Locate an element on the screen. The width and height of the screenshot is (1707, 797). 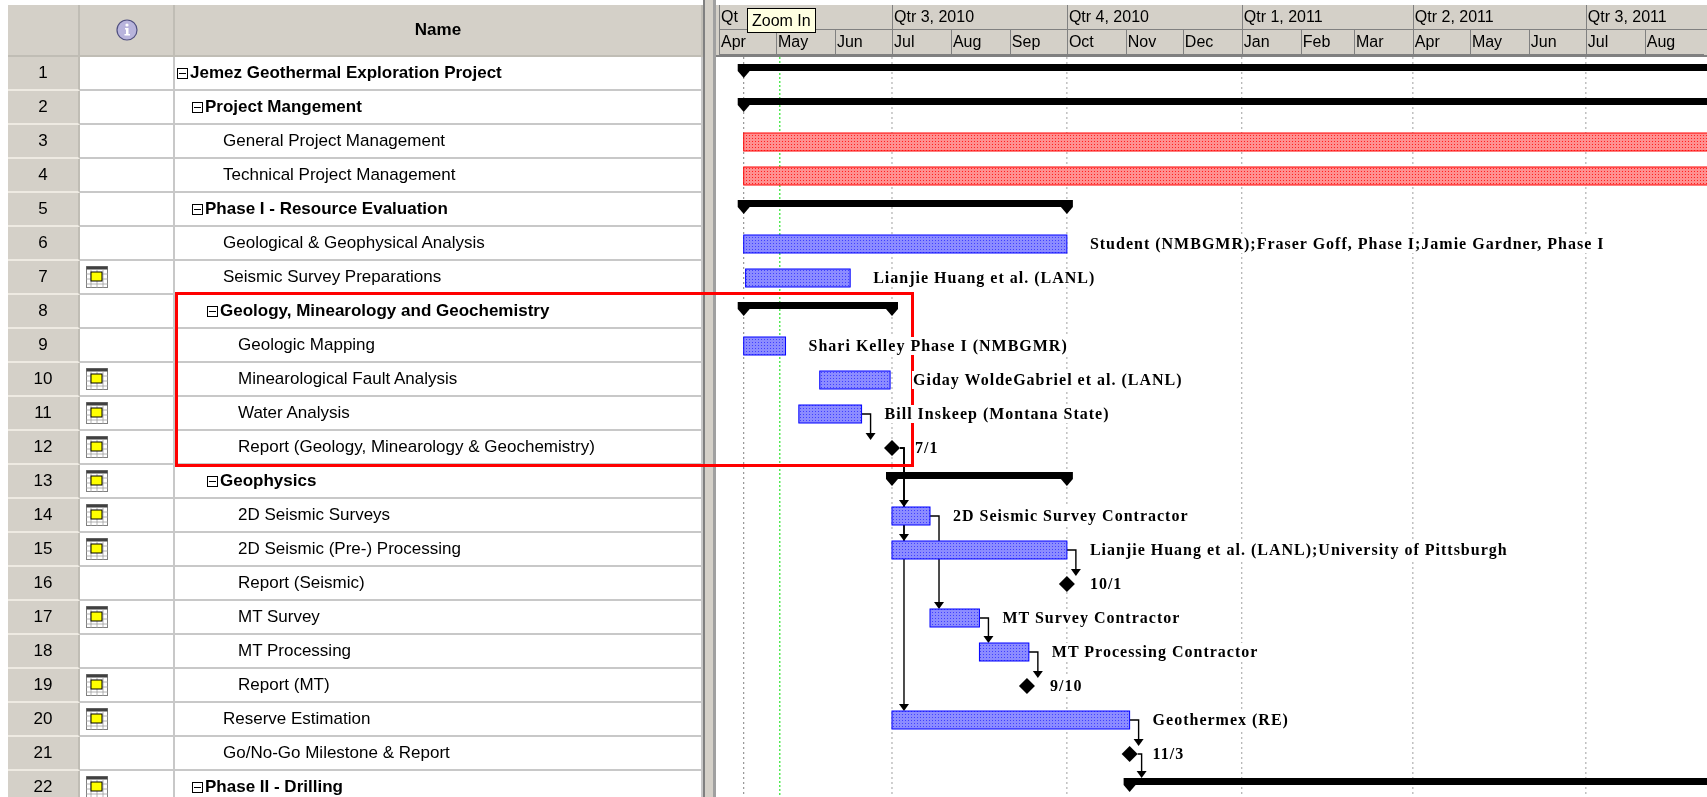
task-name: Technical Project Management is located at coordinates (339, 175).